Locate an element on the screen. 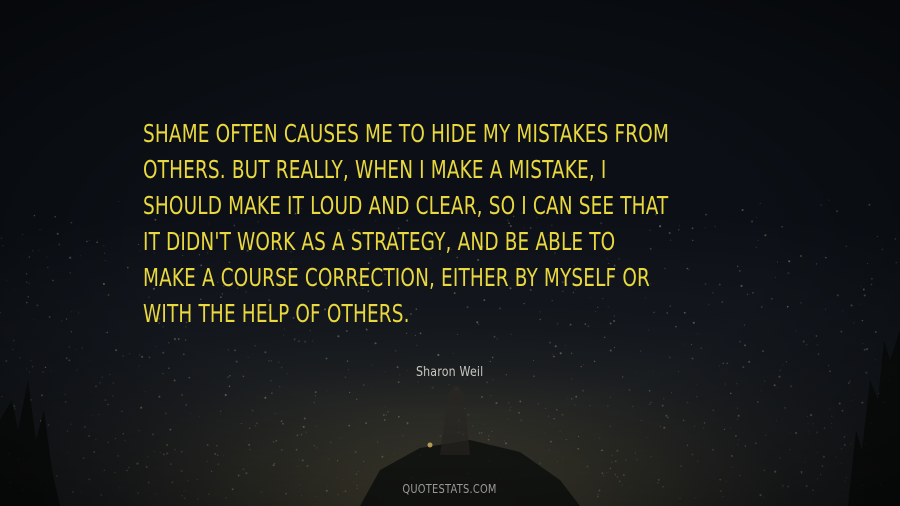  quote-line: with the help of others. is located at coordinates (276, 313).